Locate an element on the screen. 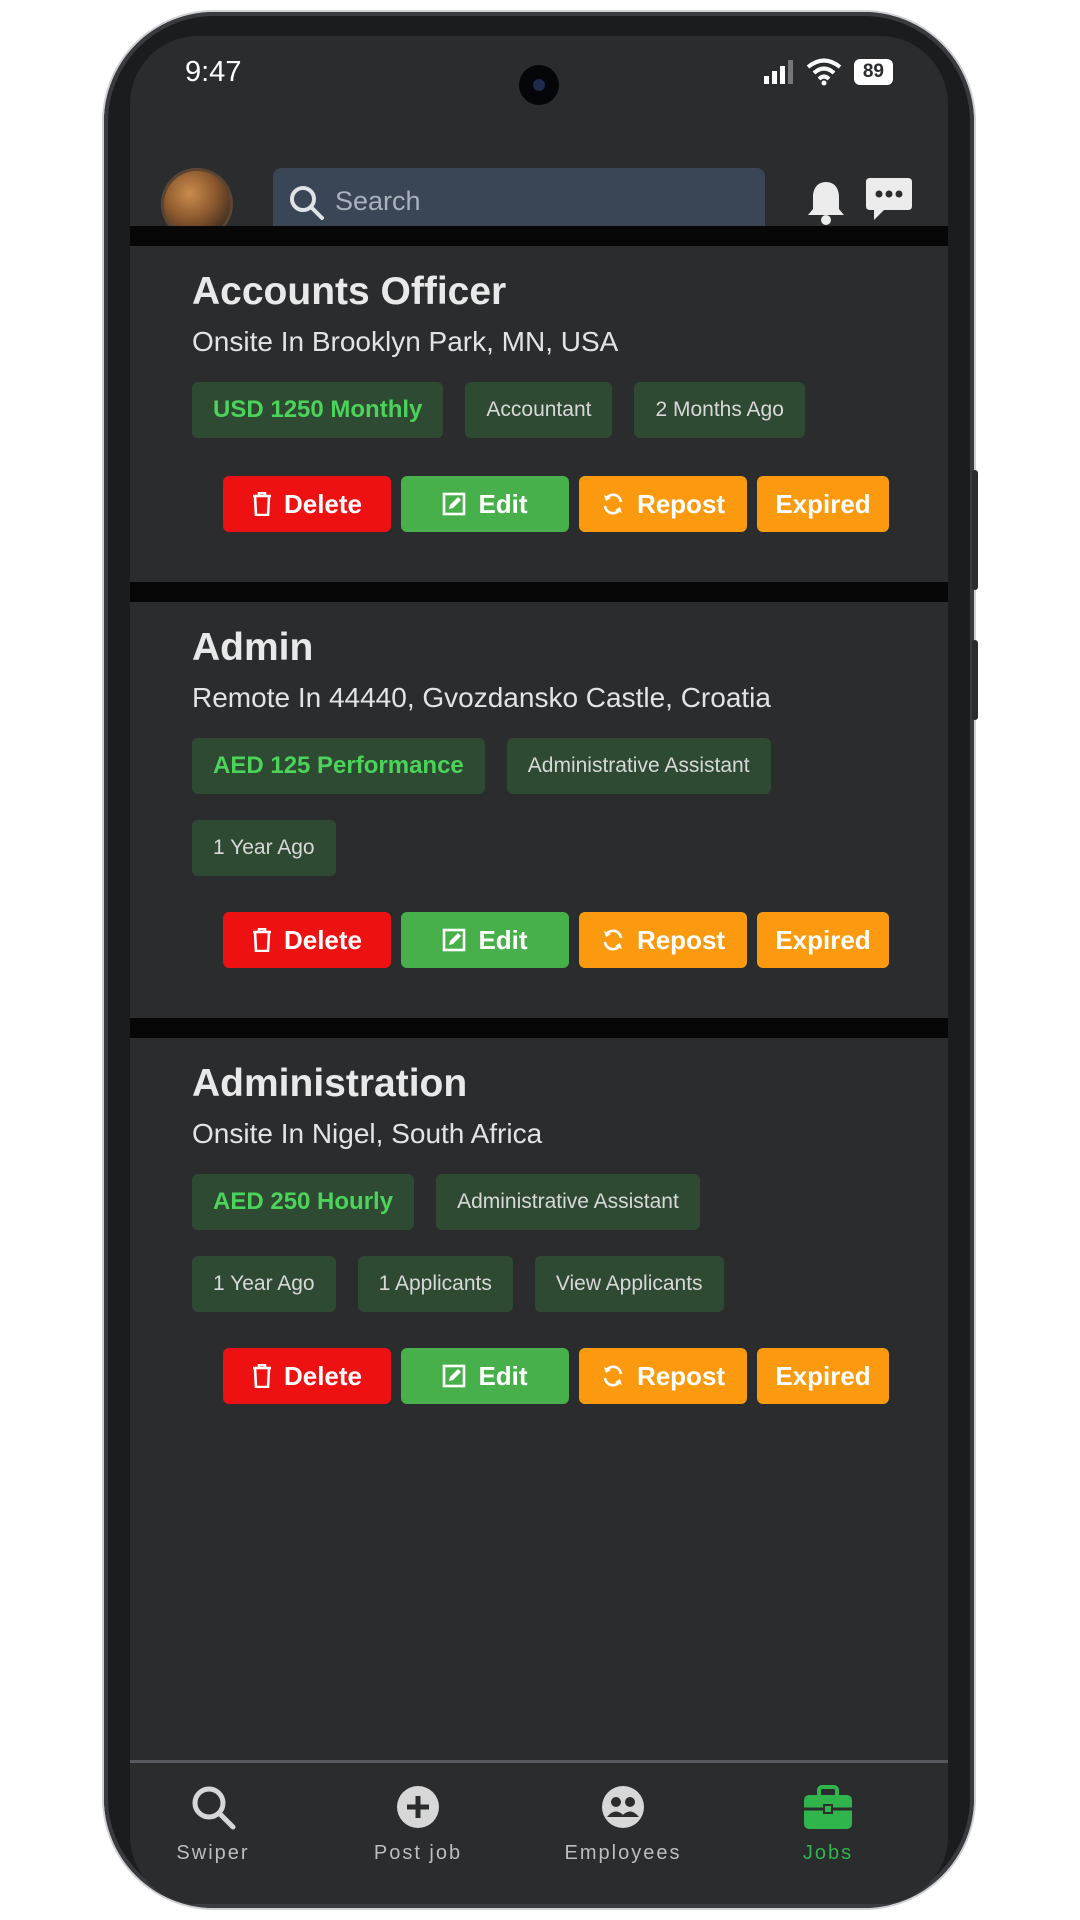 This screenshot has width=1080, height=1920. plus-circle-icon is located at coordinates (418, 1807).